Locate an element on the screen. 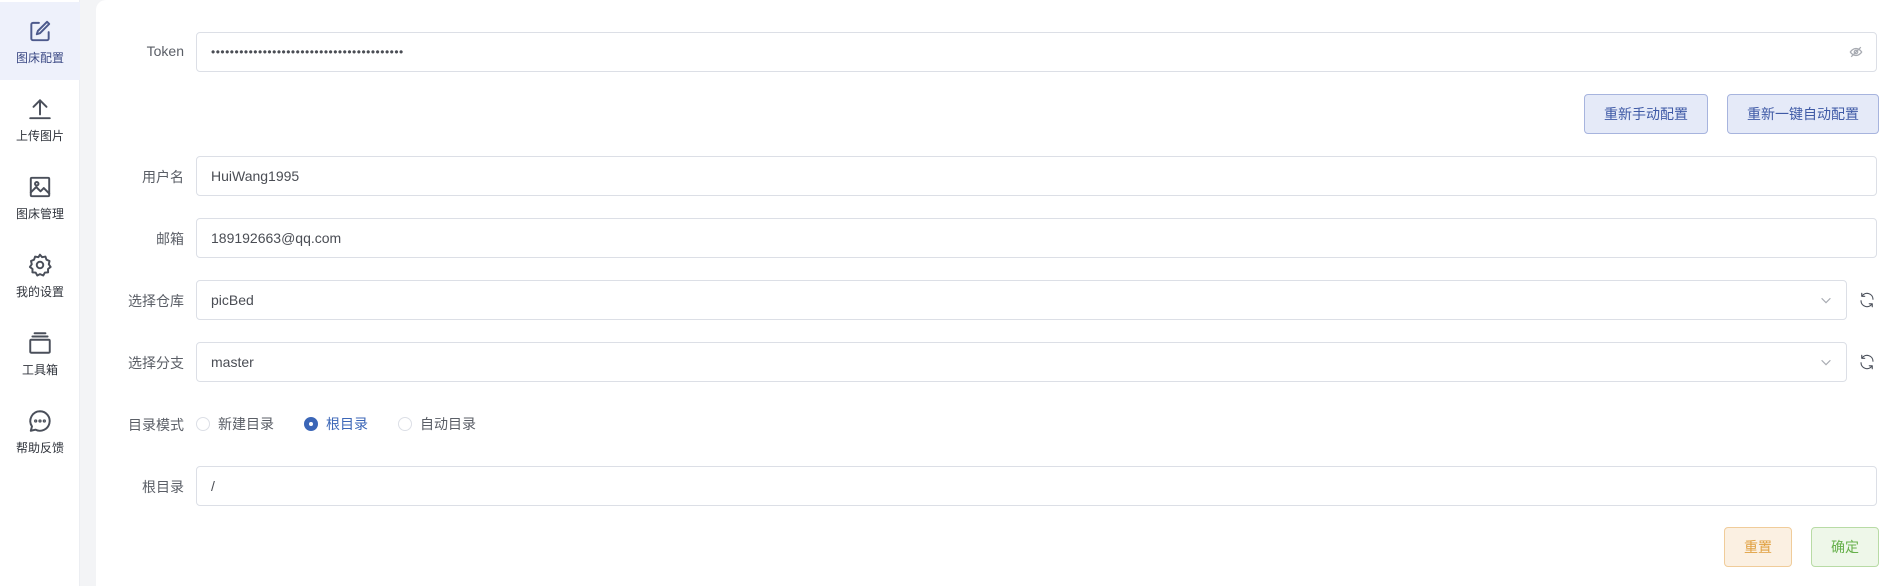 This screenshot has width=1890, height=586. edit-icon is located at coordinates (40, 31).